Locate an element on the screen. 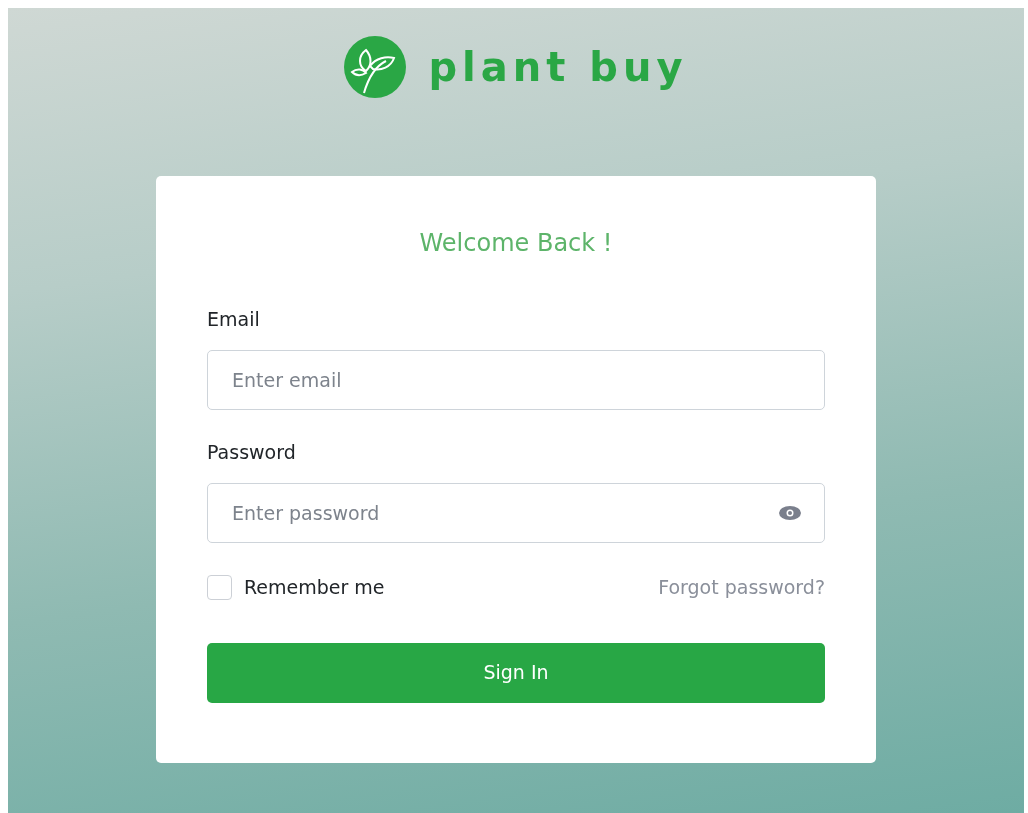  password-field: Enter password is located at coordinates (516, 513).